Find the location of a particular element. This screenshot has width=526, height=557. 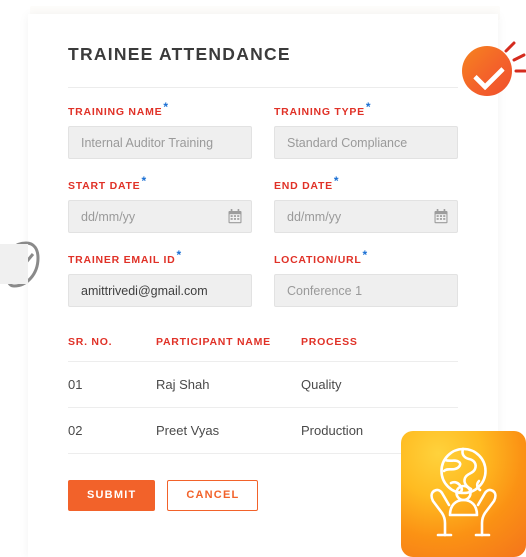

table-header-row: SR. NO. PARTICIPANT NAME PROCESS is located at coordinates (263, 348).